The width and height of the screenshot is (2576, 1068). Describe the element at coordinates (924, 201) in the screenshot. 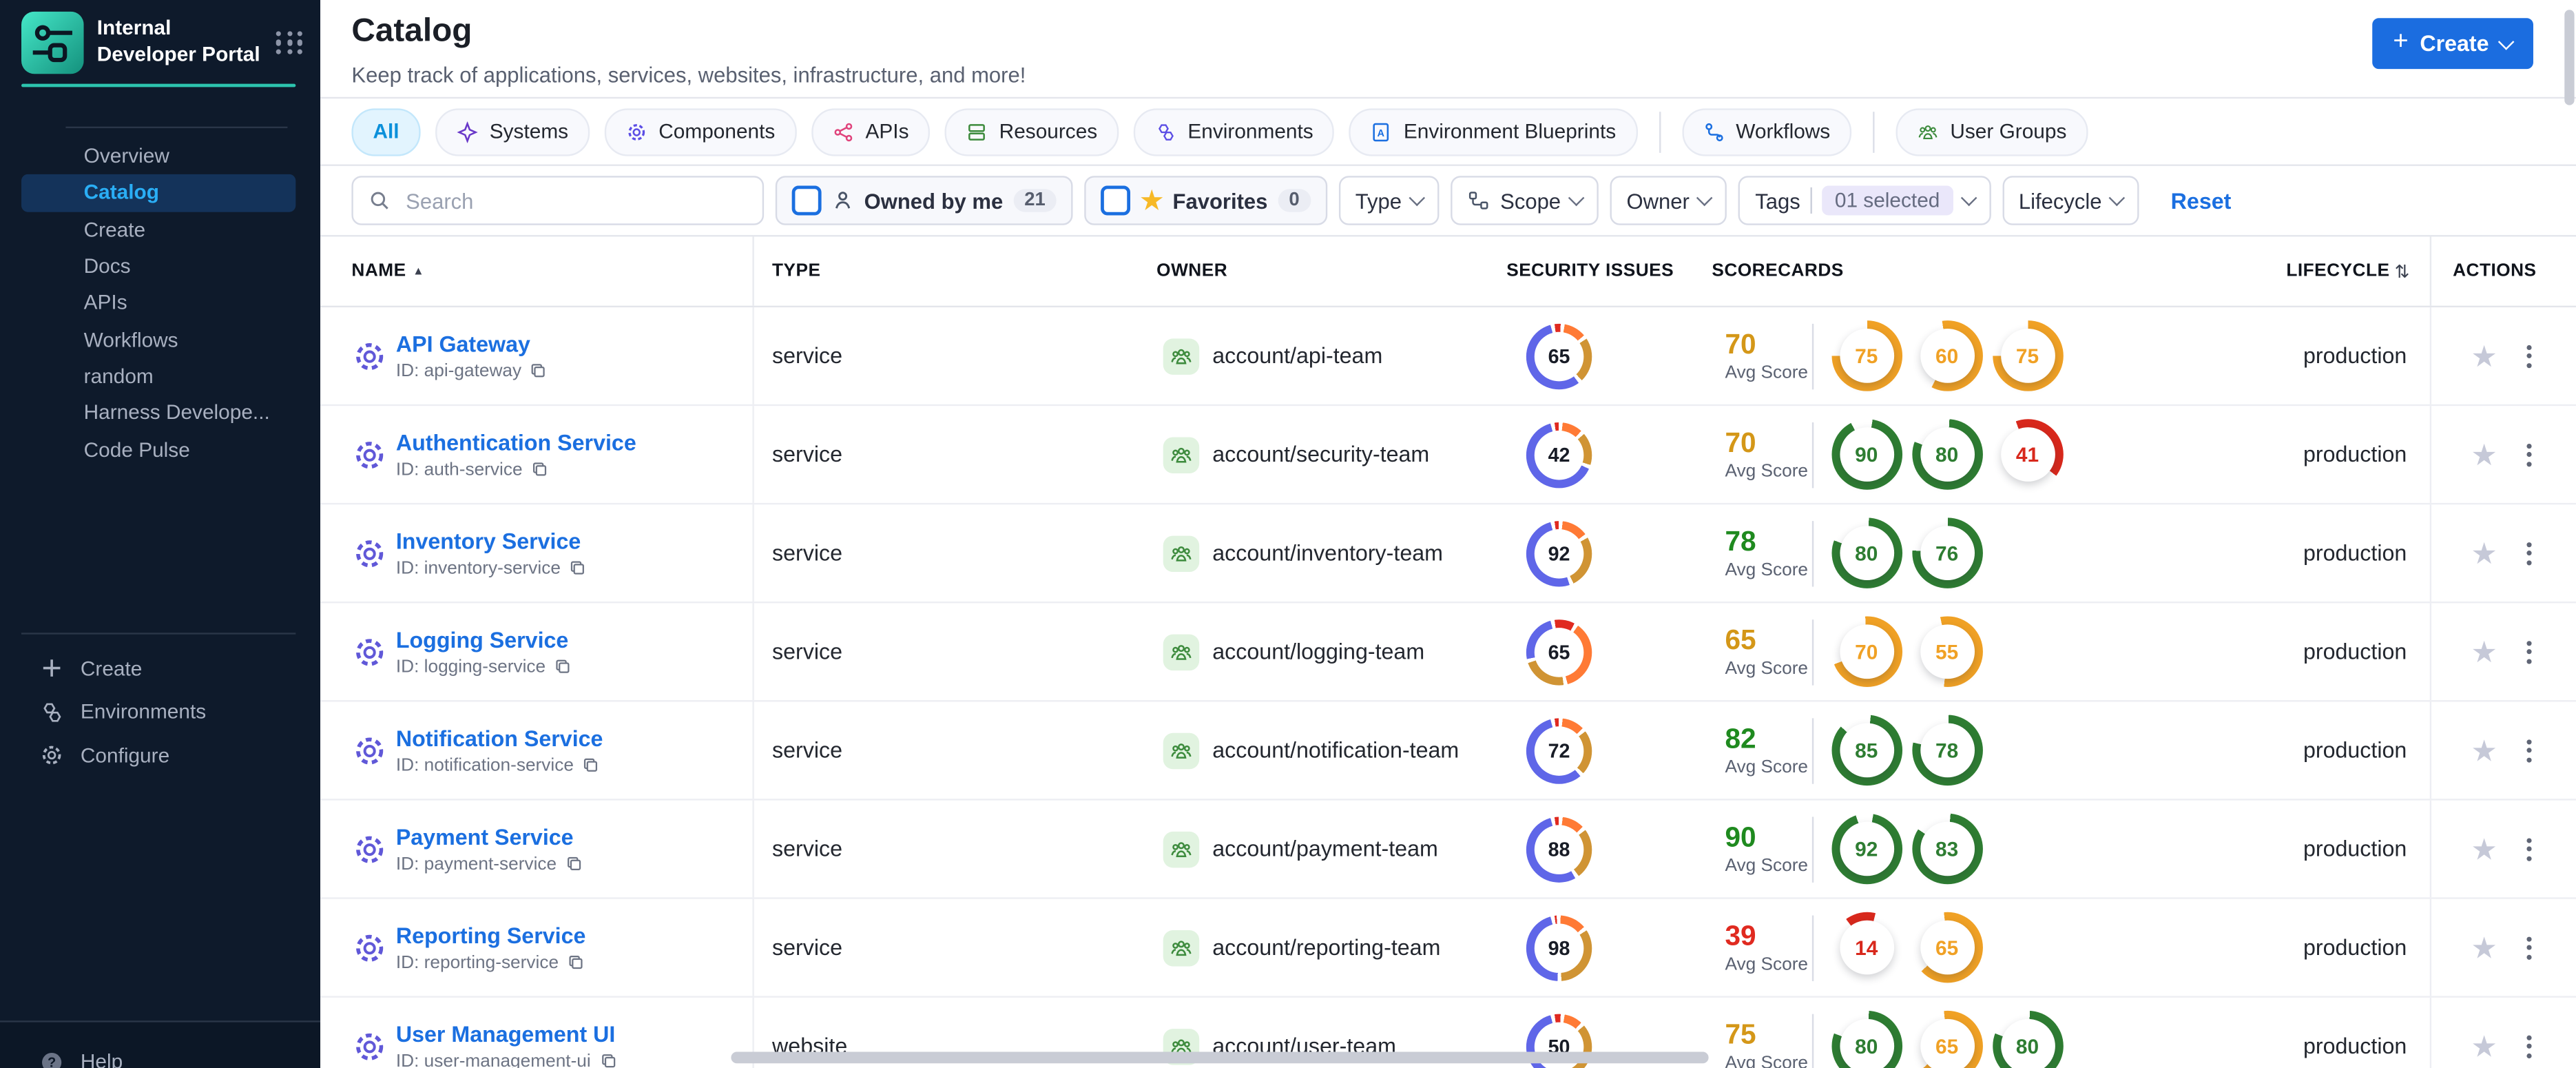

I see `owned-by-me-filter: Owned by me 21` at that location.